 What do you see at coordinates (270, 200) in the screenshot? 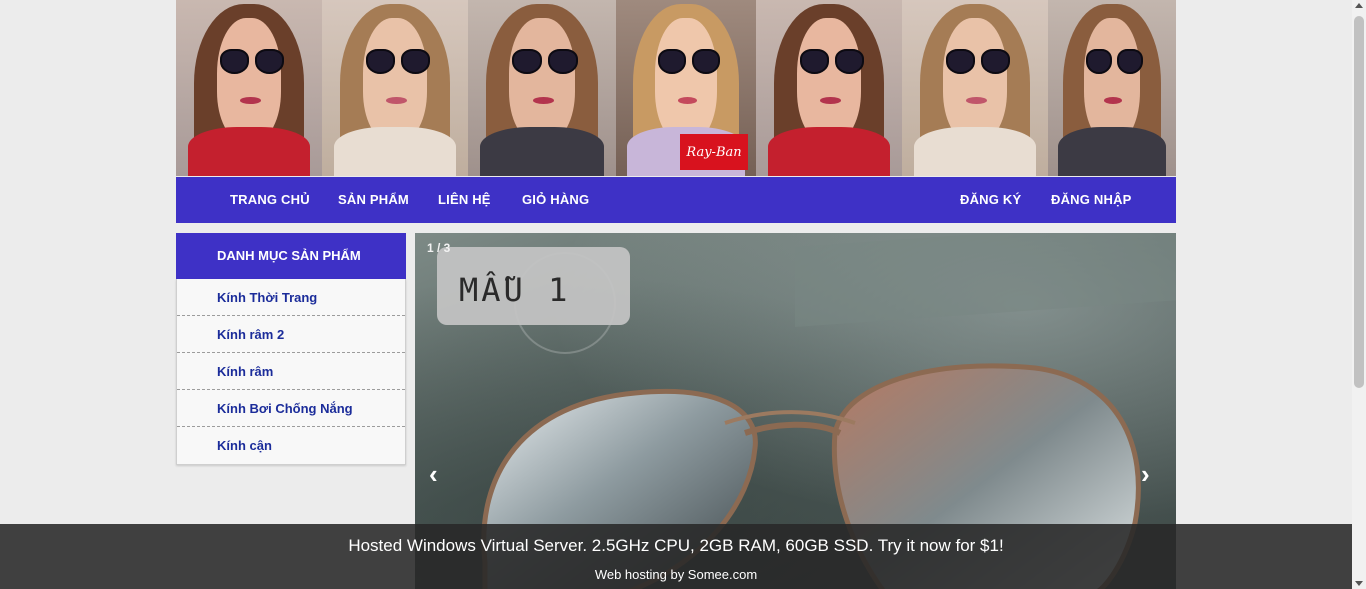
I see `nav-home: TRANG CHỦ` at bounding box center [270, 200].